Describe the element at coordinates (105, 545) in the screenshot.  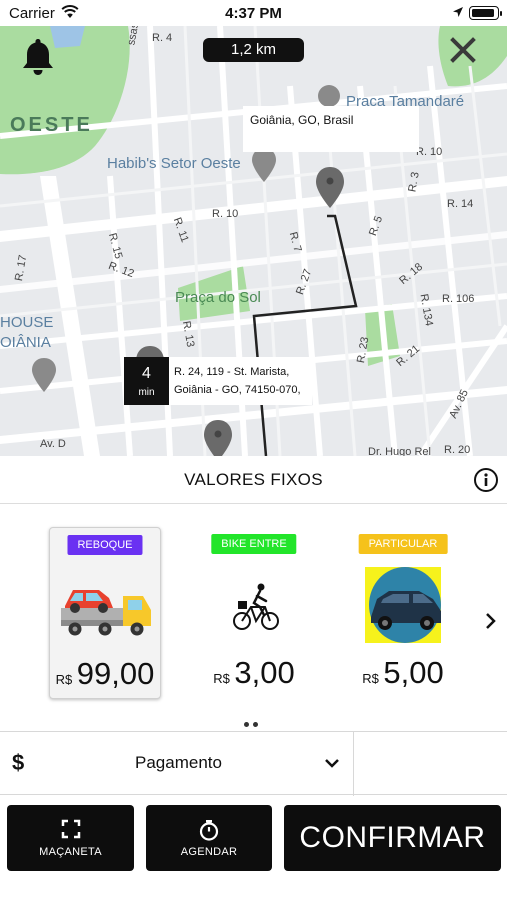
I see `option-tag: REBOQUE` at that location.